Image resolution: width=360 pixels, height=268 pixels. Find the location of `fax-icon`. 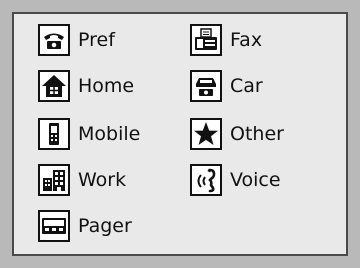

fax-icon is located at coordinates (206, 40).